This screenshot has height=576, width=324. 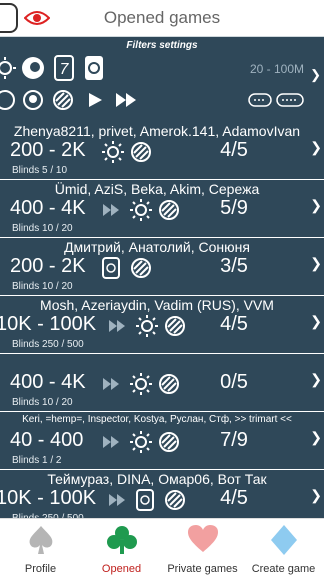 What do you see at coordinates (63, 100) in the screenshot?
I see `stripe-filter-icon` at bounding box center [63, 100].